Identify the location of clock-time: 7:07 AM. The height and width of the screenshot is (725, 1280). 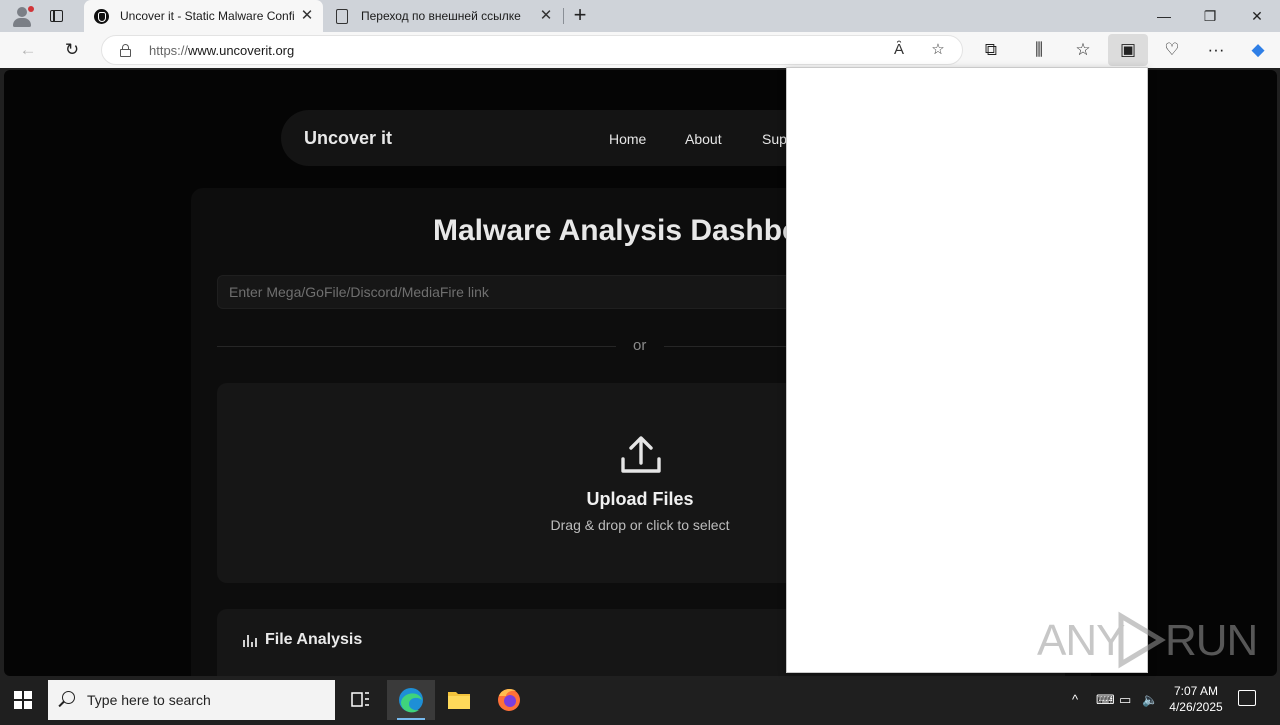
(1196, 691).